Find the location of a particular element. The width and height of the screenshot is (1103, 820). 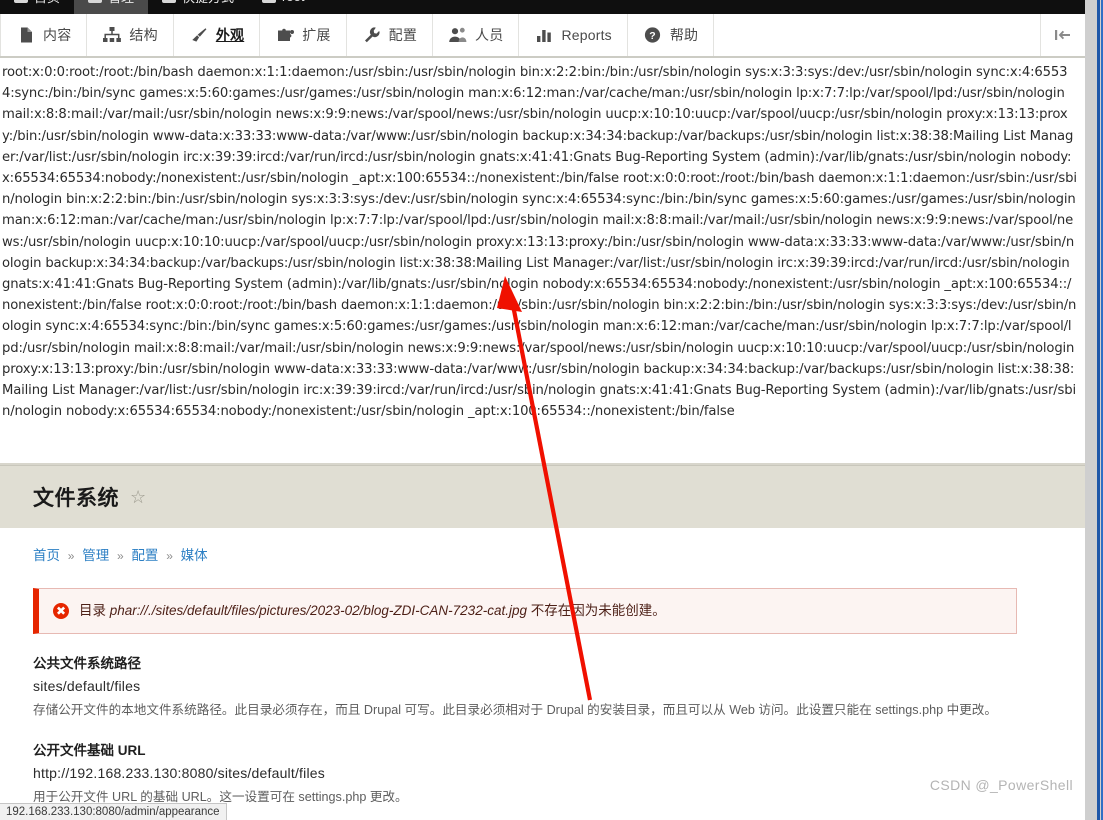

tab-extend: 扩展 is located at coordinates (303, 35).